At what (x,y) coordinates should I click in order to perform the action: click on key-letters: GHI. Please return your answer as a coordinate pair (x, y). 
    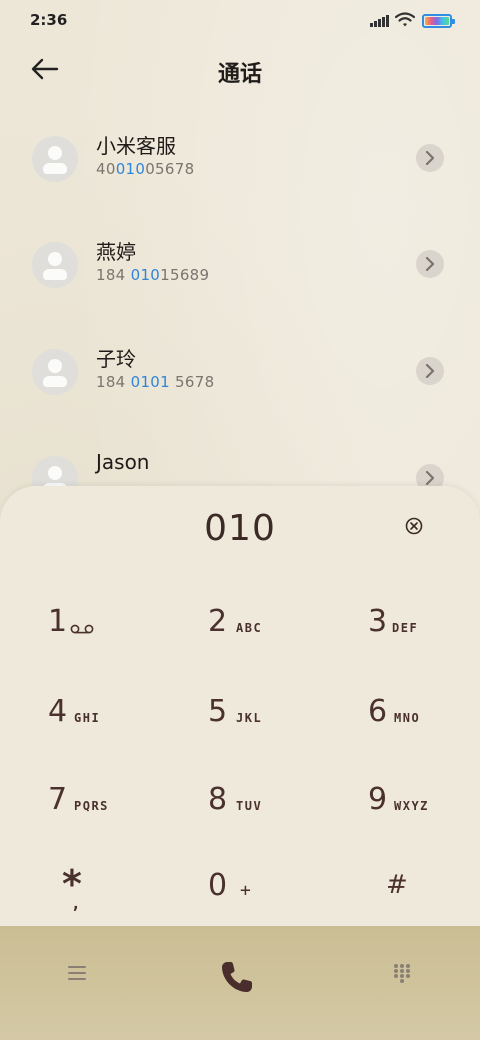
    Looking at the image, I should click on (87, 718).